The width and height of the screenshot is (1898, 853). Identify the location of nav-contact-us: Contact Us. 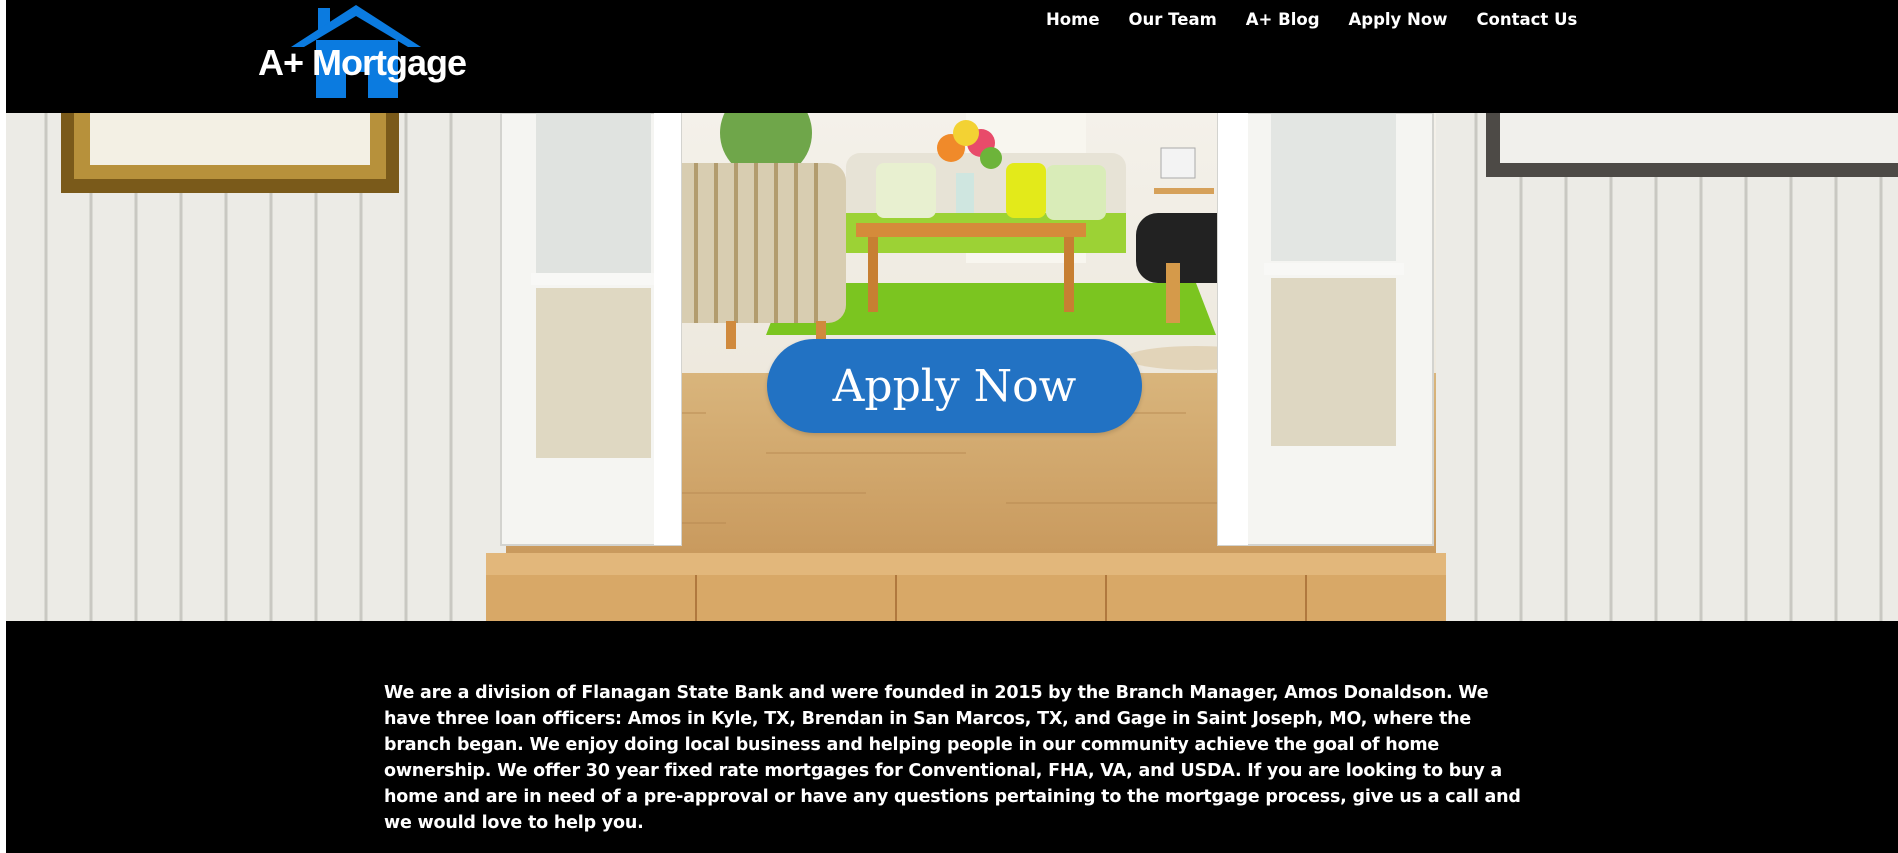
(1526, 19).